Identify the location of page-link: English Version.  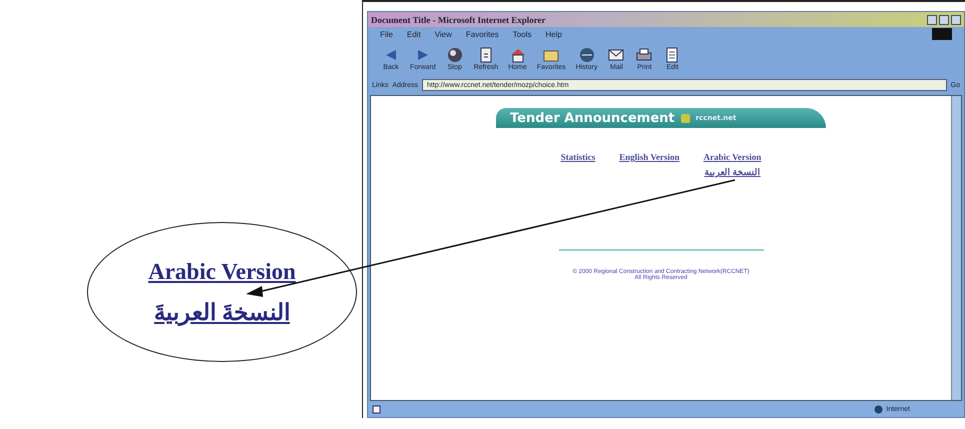
(649, 157).